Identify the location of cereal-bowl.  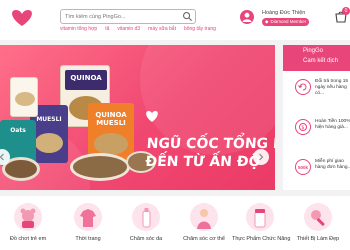
(100, 167).